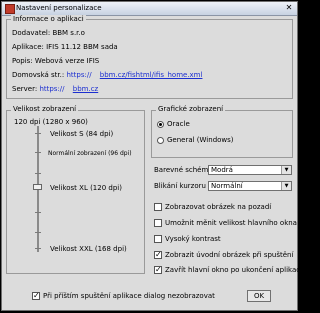 This screenshot has width=320, height=313. I want to click on graphic-panel, so click(222, 134).